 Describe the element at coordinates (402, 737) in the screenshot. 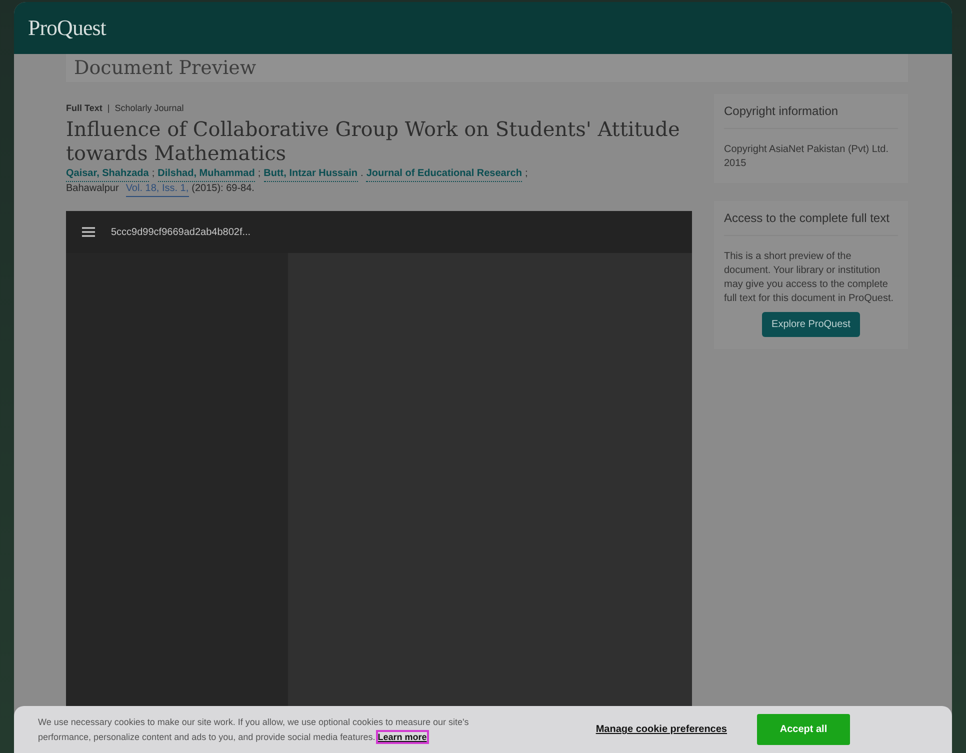

I see `learn-more-link: Learn more` at that location.